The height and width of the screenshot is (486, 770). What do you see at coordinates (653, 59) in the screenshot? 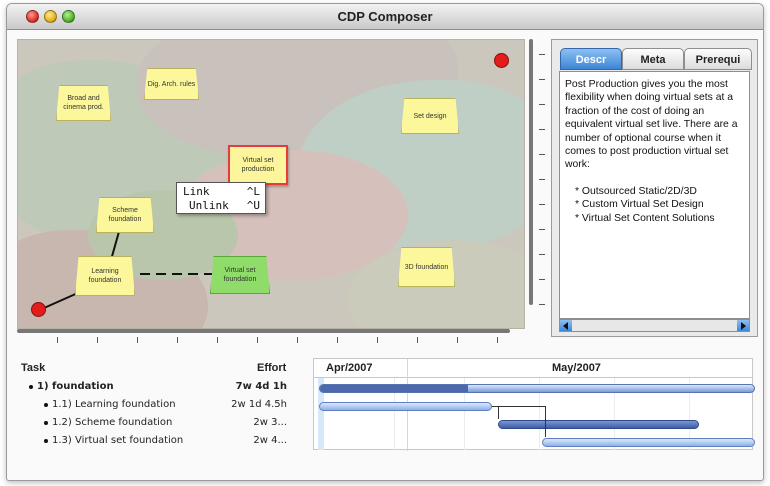
I see `tab-meta: Meta` at bounding box center [653, 59].